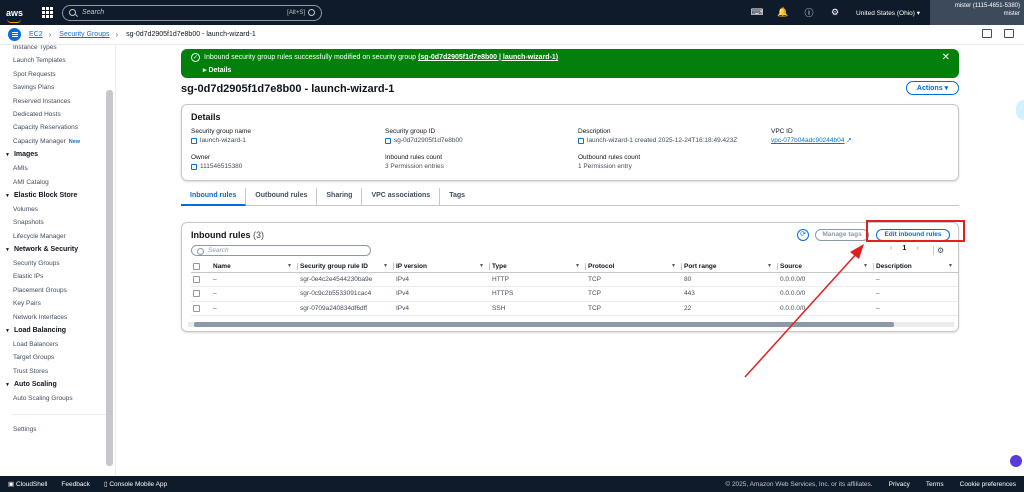 This screenshot has width=1024, height=492. I want to click on page-side-tab, so click(1020, 110).